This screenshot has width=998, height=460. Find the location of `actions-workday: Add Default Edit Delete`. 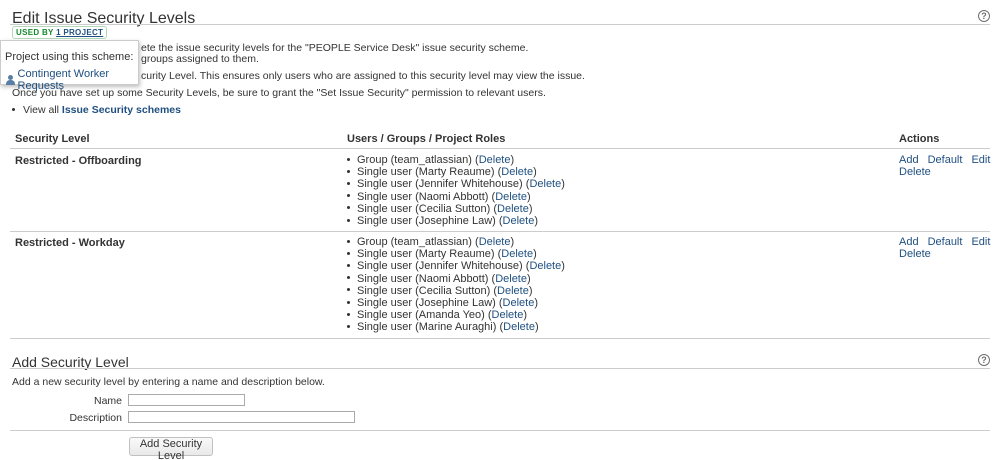

actions-workday: Add Default Edit Delete is located at coordinates (944, 248).